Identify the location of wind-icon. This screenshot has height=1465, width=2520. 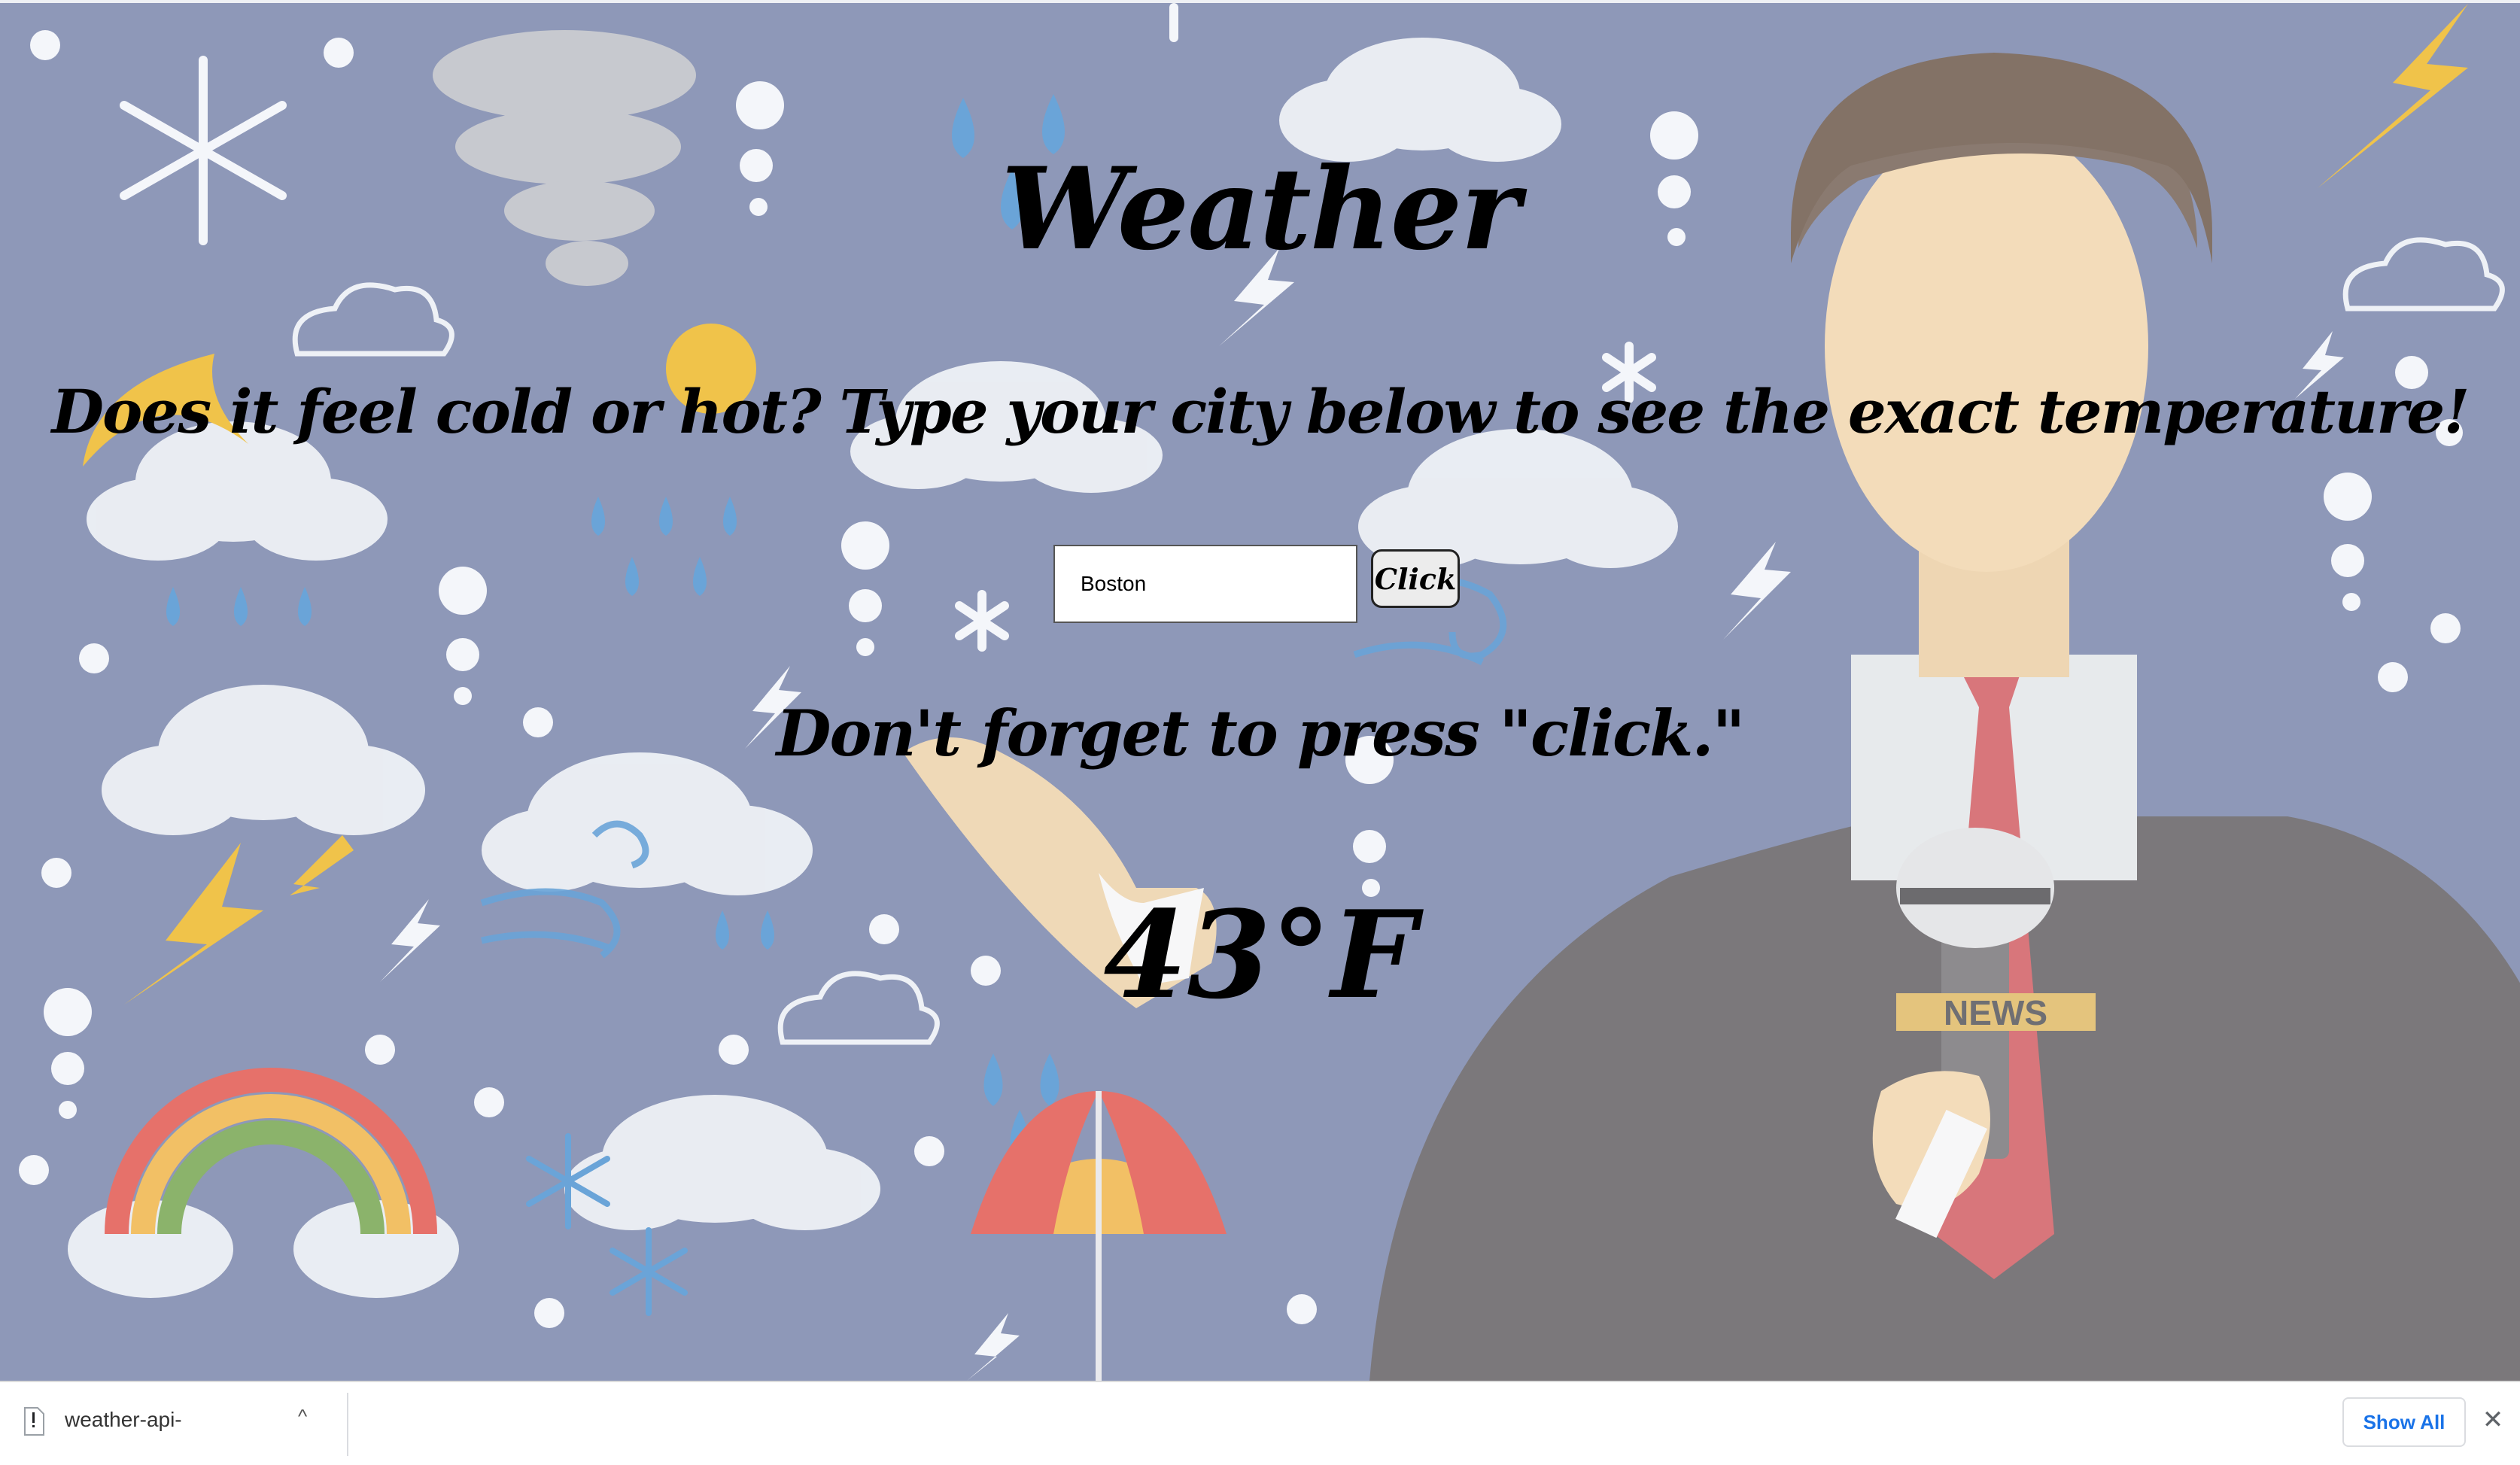
(1419, 653).